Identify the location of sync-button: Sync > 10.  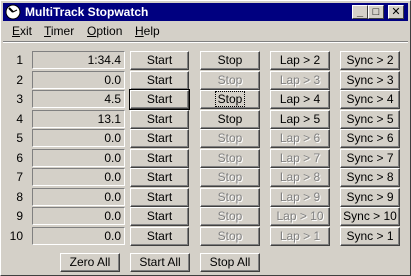
(370, 216).